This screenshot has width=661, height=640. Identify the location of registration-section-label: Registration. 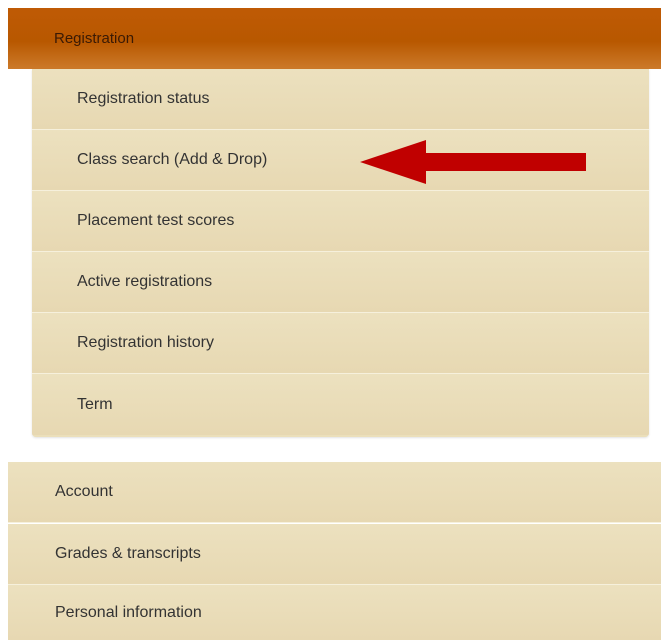
(94, 38).